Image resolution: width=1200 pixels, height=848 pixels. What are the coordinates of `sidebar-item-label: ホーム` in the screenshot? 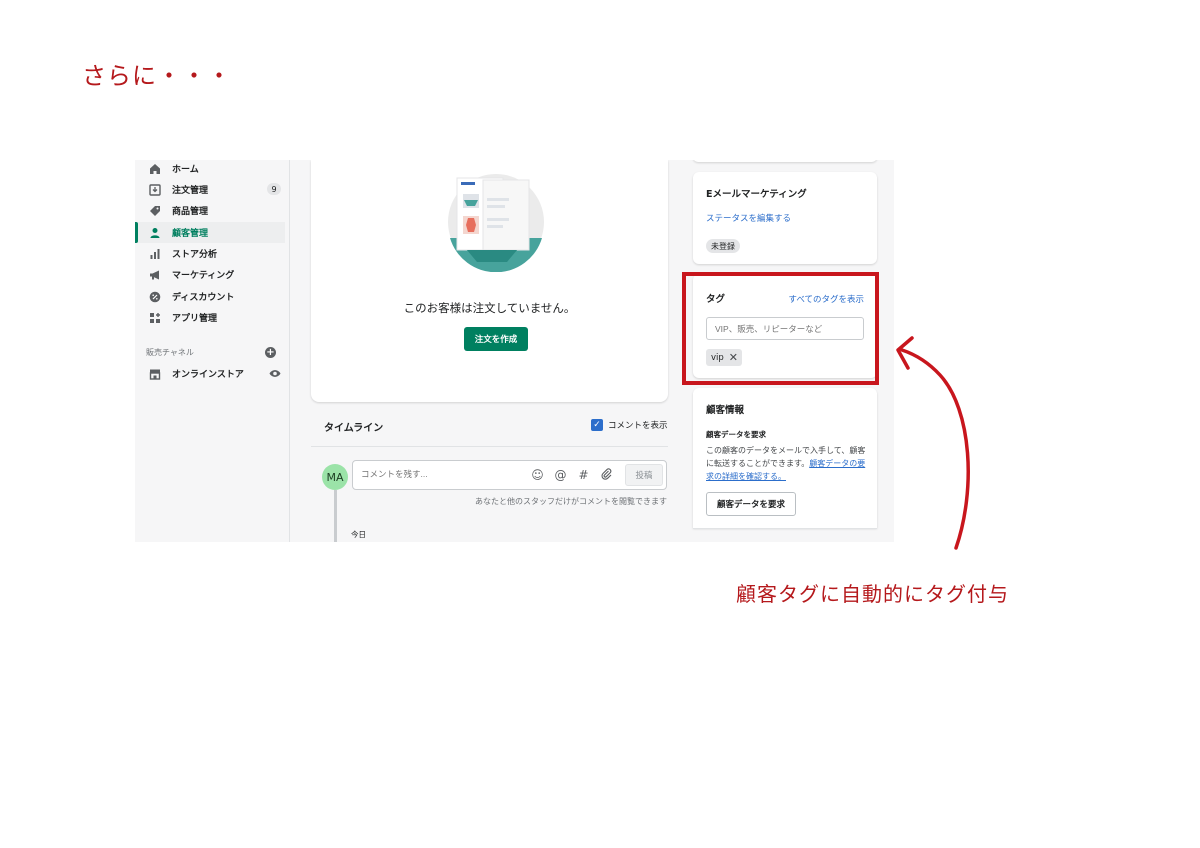 It's located at (185, 170).